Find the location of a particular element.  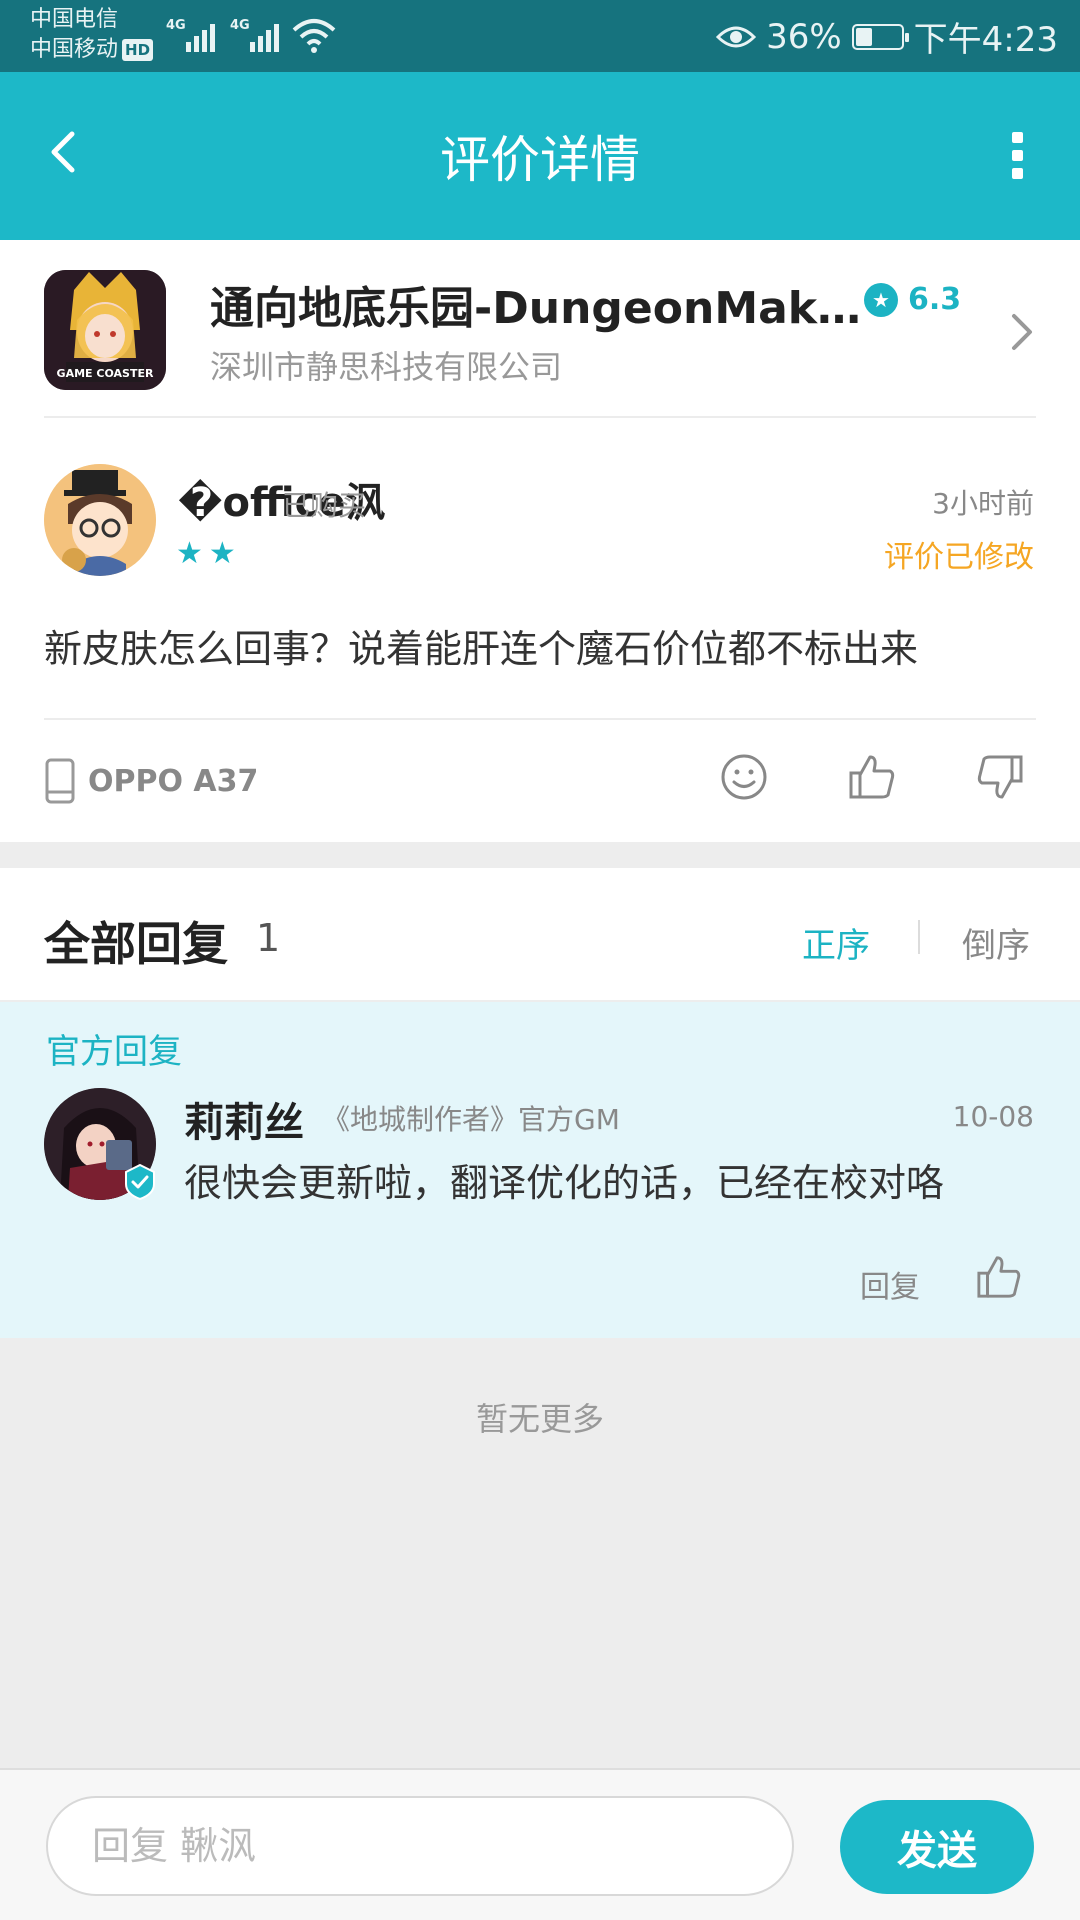

rating-value: 6.3 is located at coordinates (935, 299).